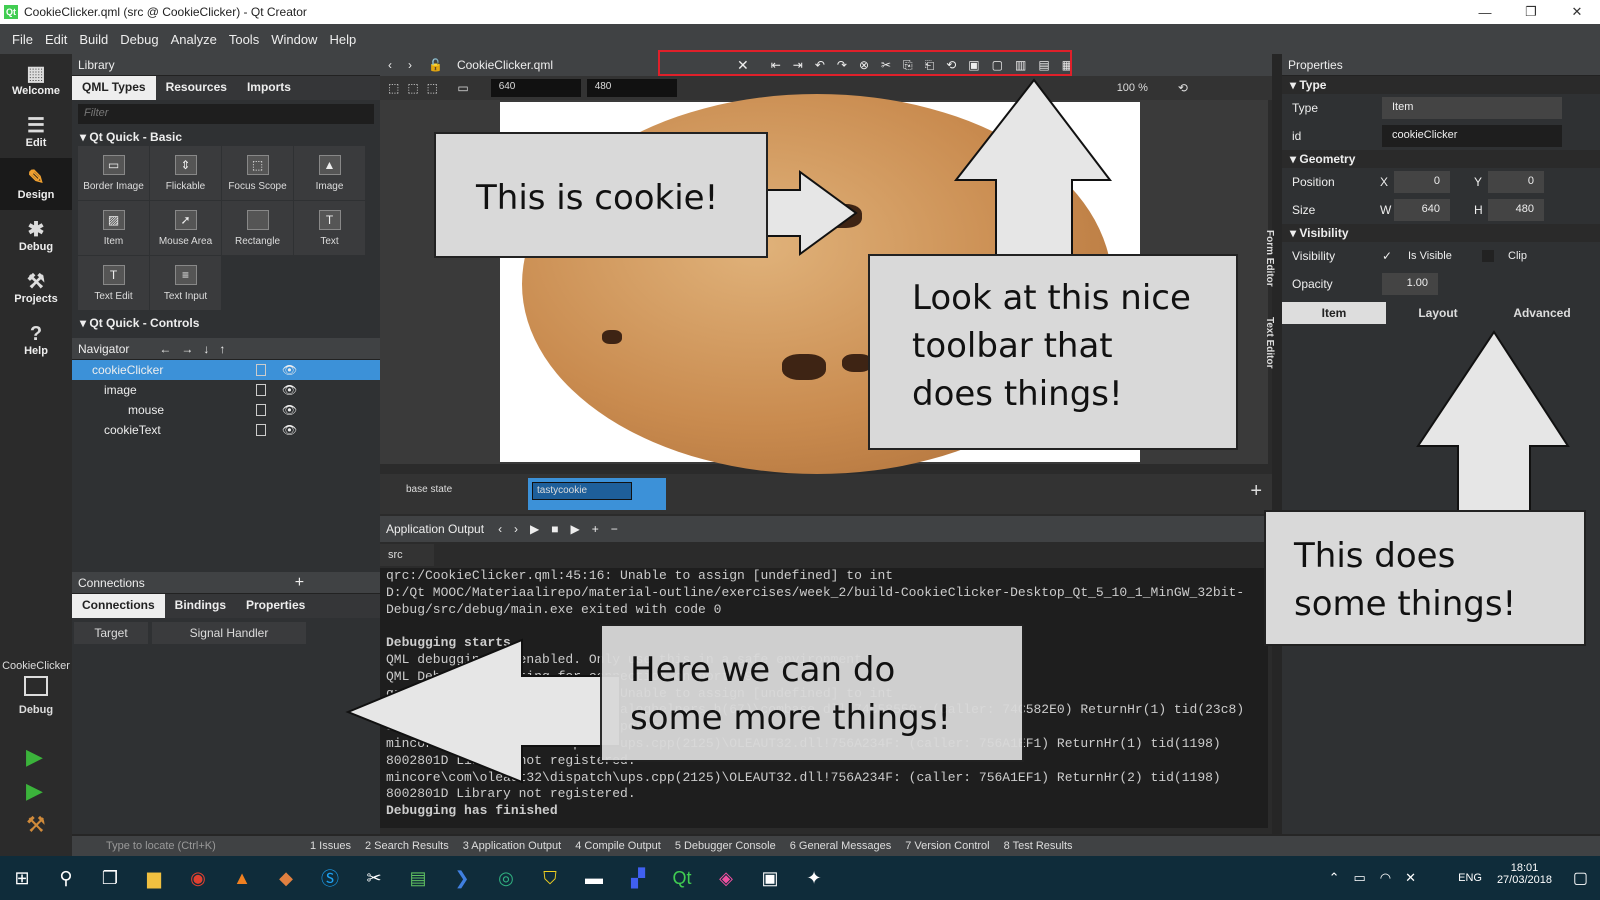  Describe the element at coordinates (1516, 182) in the screenshot. I see `y-spinbox: 0` at that location.